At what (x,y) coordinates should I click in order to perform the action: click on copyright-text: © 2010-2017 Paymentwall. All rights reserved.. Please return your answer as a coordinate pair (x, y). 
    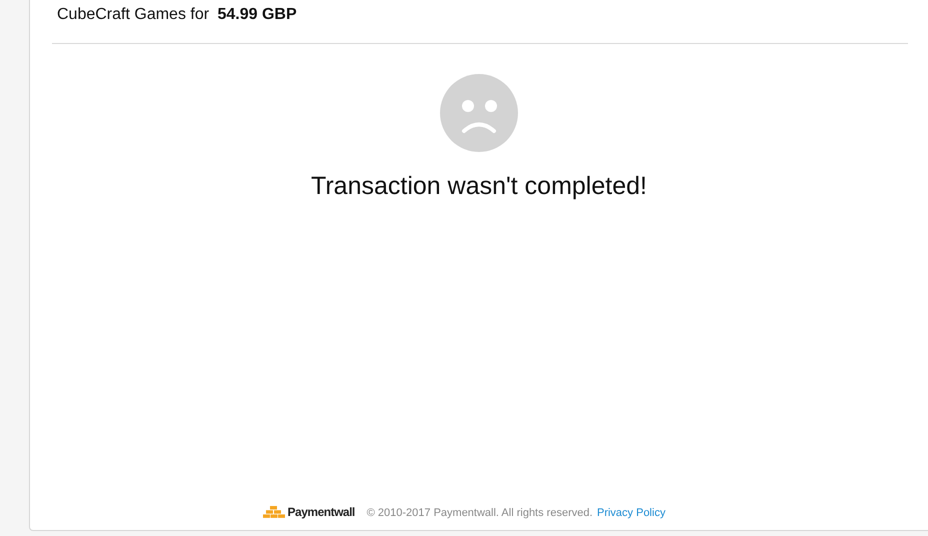
    Looking at the image, I should click on (479, 513).